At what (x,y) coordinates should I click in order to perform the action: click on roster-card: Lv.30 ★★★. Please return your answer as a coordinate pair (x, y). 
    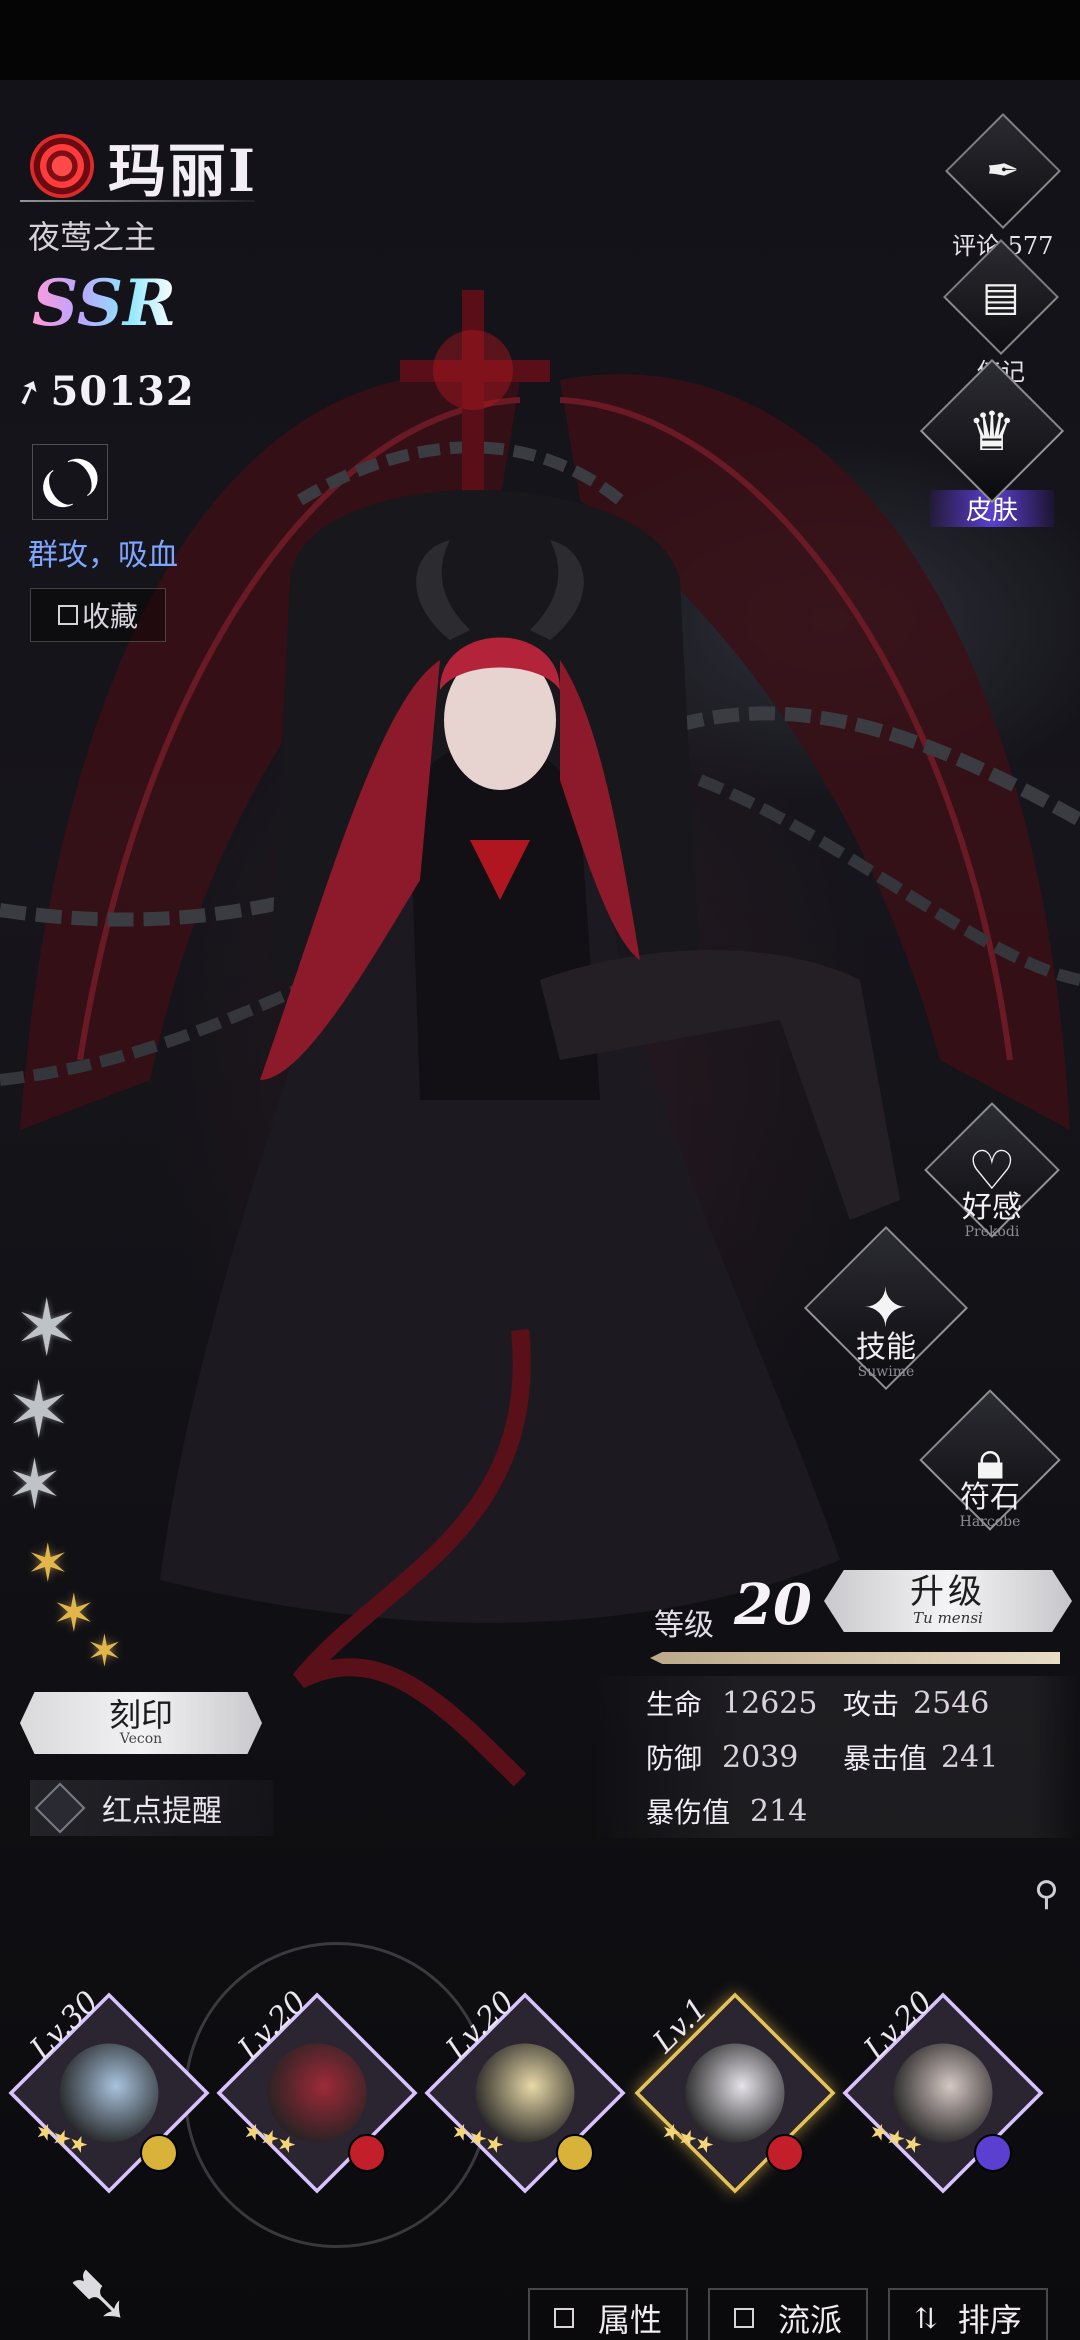
    Looking at the image, I should click on (109, 2089).